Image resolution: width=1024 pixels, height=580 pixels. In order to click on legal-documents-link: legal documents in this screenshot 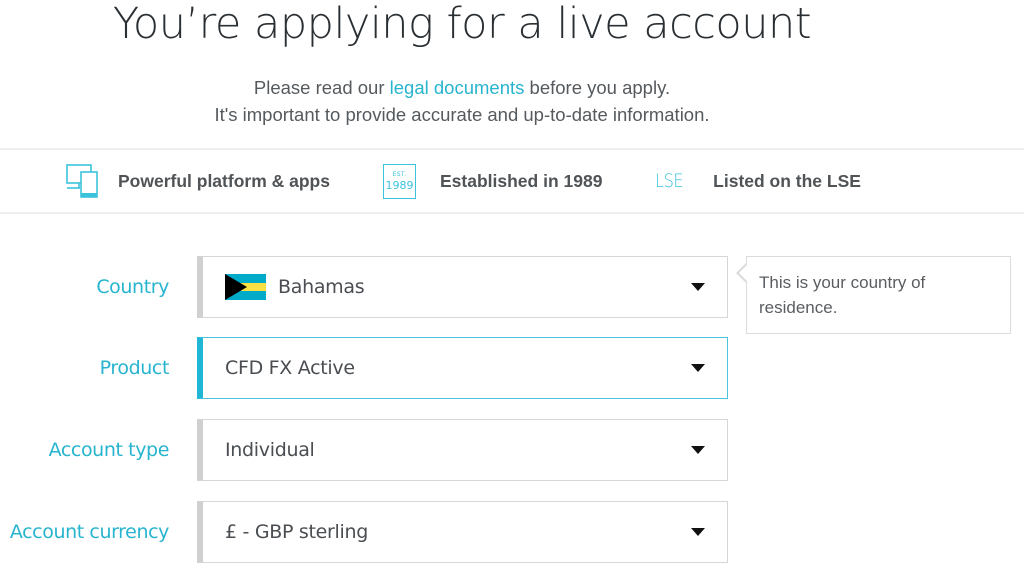, I will do `click(457, 87)`.